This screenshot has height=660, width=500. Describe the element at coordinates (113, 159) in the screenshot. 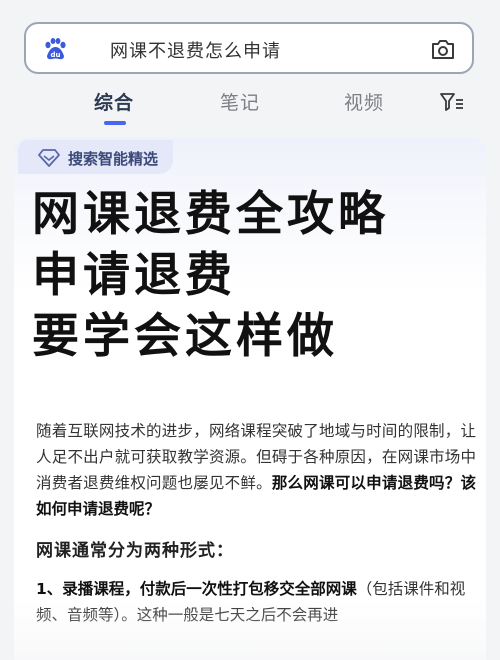

I see `ai-section-label: 搜索智能精选` at that location.